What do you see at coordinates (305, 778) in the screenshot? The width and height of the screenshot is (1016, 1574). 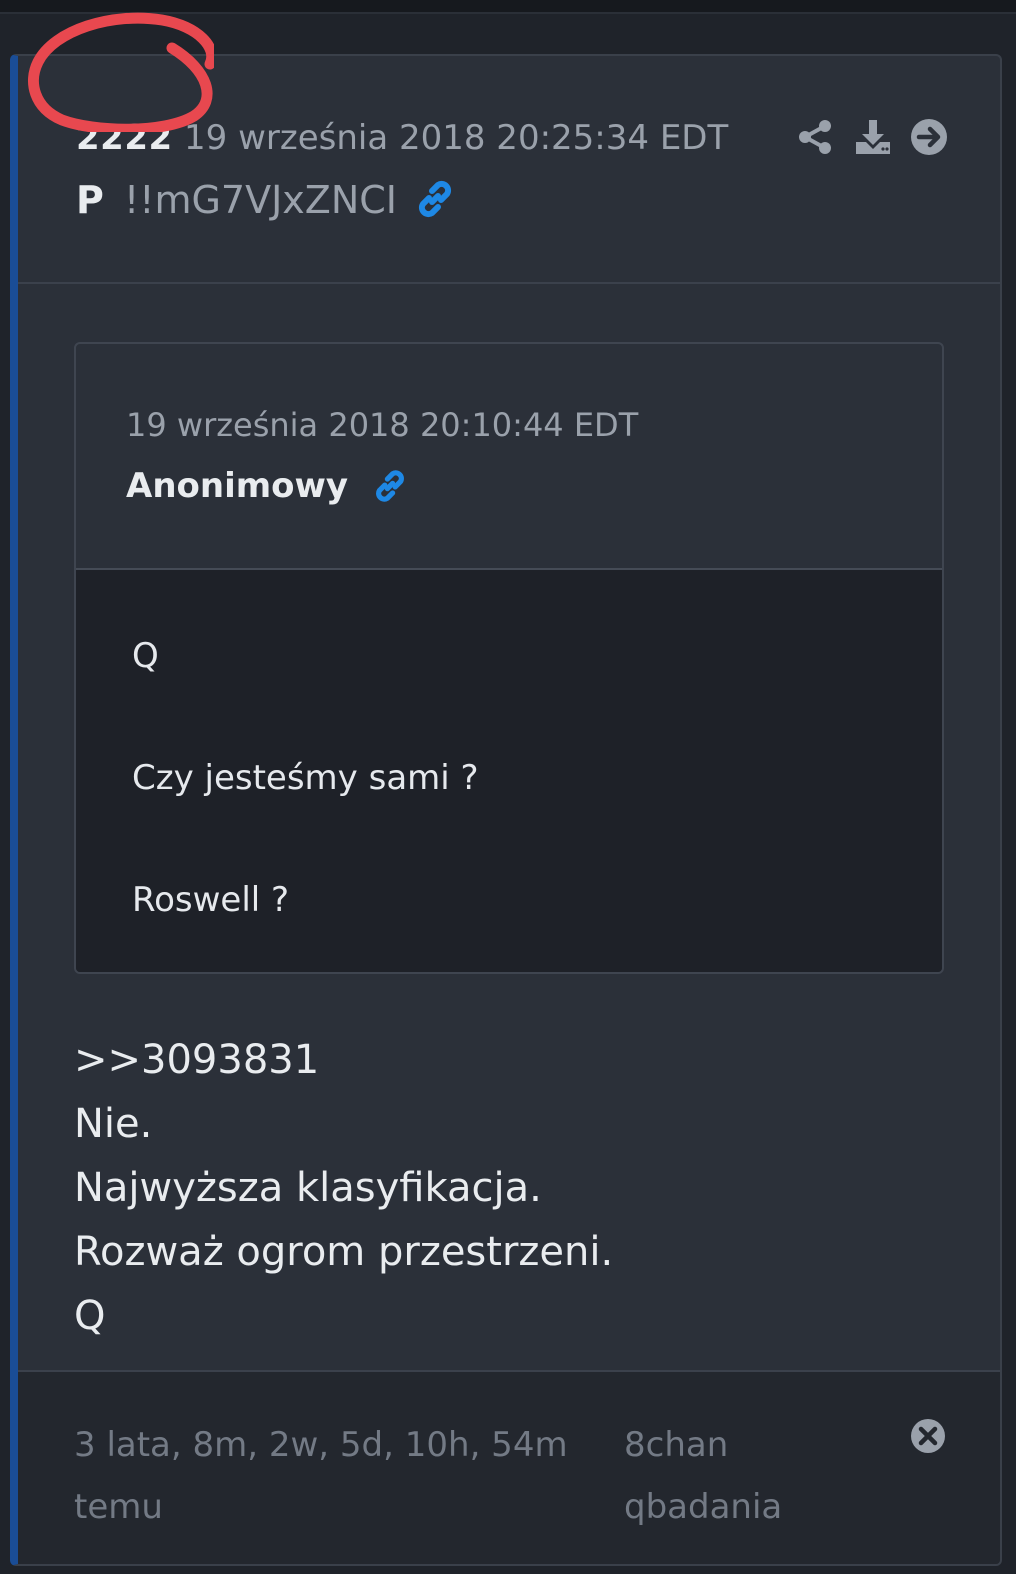 I see `quoted-line: Czy jesteśmy sami ?` at bounding box center [305, 778].